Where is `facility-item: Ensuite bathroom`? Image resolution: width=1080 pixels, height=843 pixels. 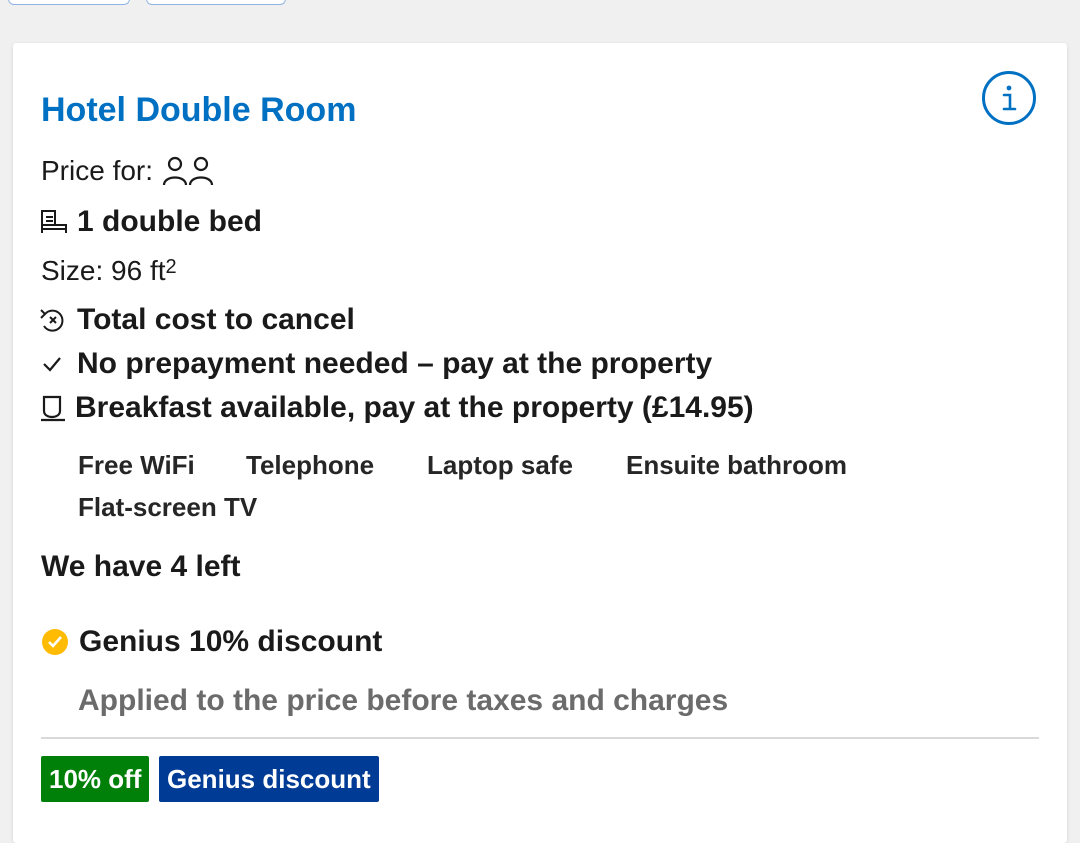 facility-item: Ensuite bathroom is located at coordinates (737, 465).